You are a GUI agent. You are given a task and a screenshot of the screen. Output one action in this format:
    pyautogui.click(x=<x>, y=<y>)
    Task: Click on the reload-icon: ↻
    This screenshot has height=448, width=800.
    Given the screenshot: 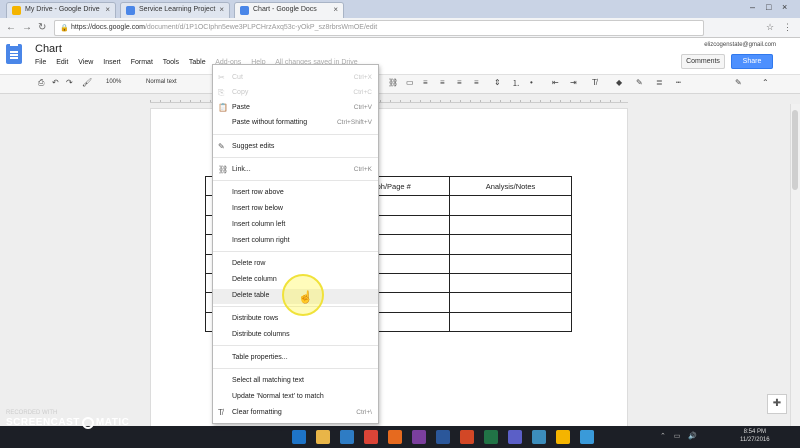 What is the action you would take?
    pyautogui.click(x=42, y=27)
    